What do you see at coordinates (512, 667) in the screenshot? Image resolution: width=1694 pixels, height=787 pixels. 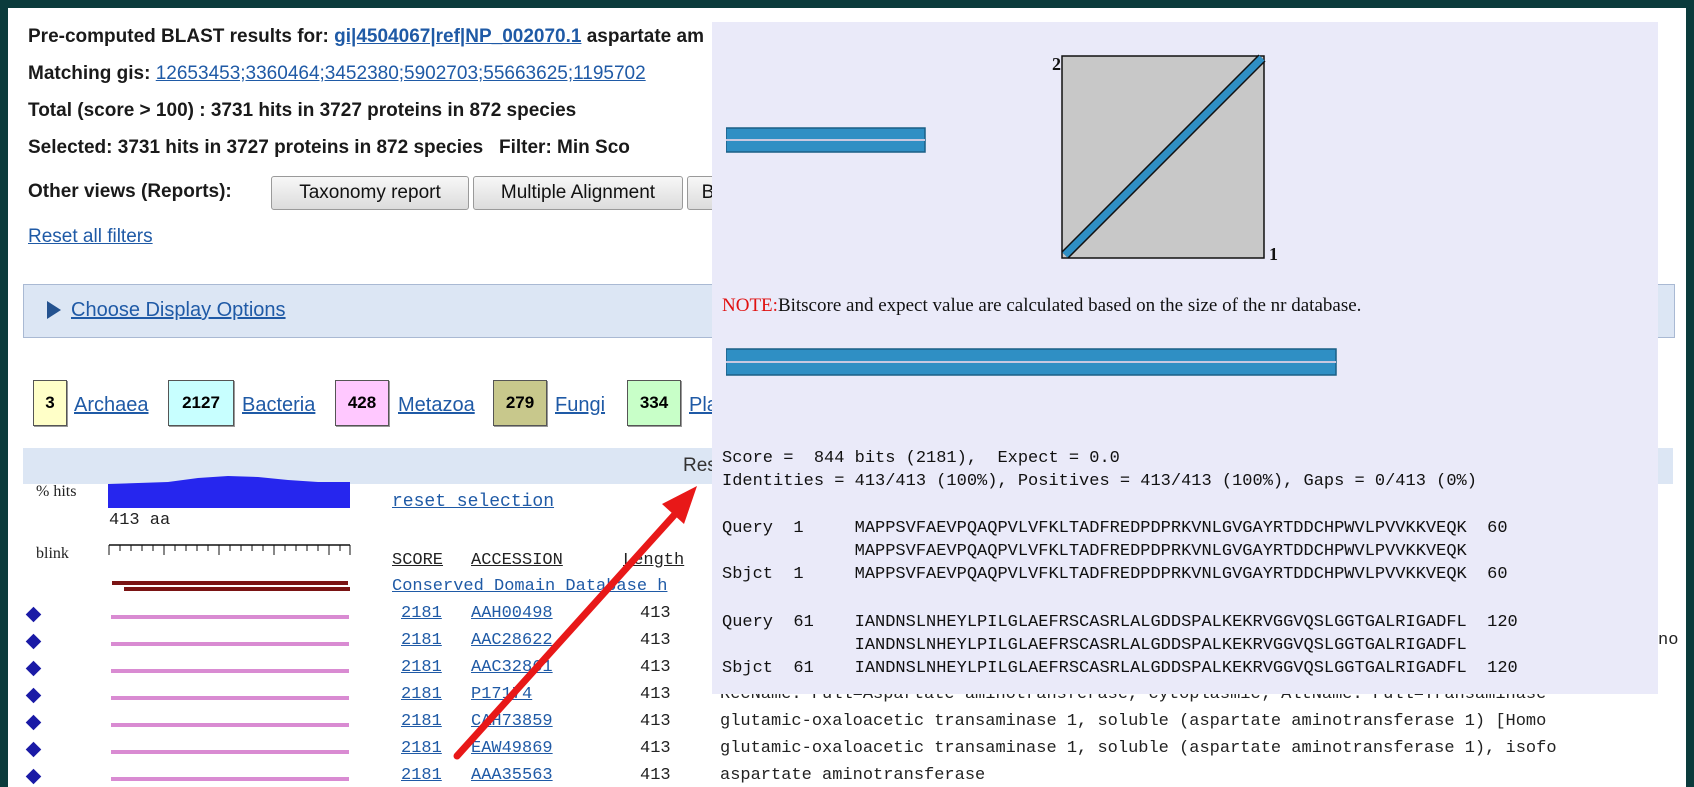 I see `accession-link: AAC32861` at bounding box center [512, 667].